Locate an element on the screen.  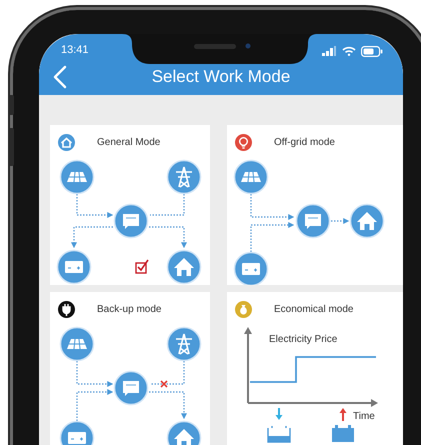
status-time: 13:41 is located at coordinates (75, 50).